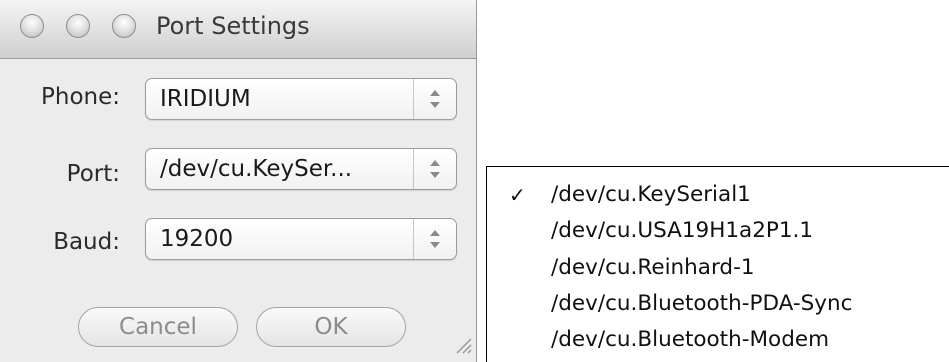 The height and width of the screenshot is (362, 949). Describe the element at coordinates (690, 339) in the screenshot. I see `menu-item-label: /dev/cu.Bluetooth-Modem` at that location.